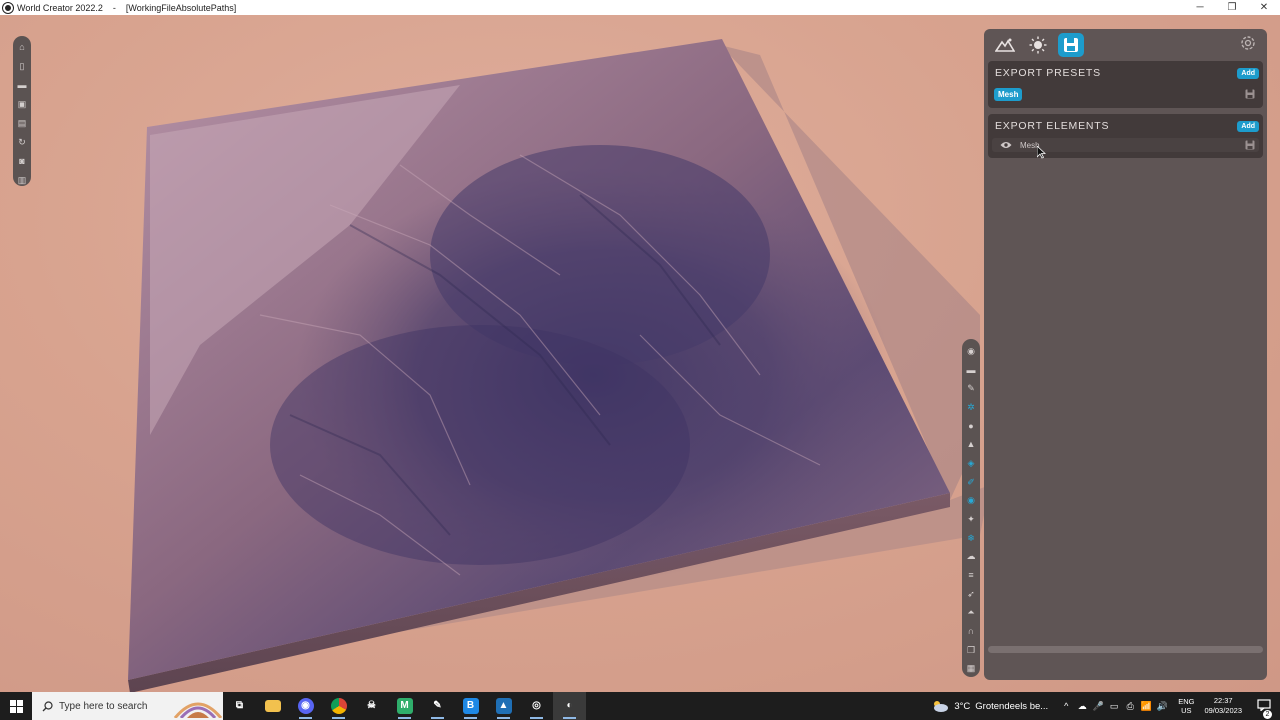 The height and width of the screenshot is (720, 1280). Describe the element at coordinates (962, 706) in the screenshot. I see `weather-temp: 3°C` at that location.